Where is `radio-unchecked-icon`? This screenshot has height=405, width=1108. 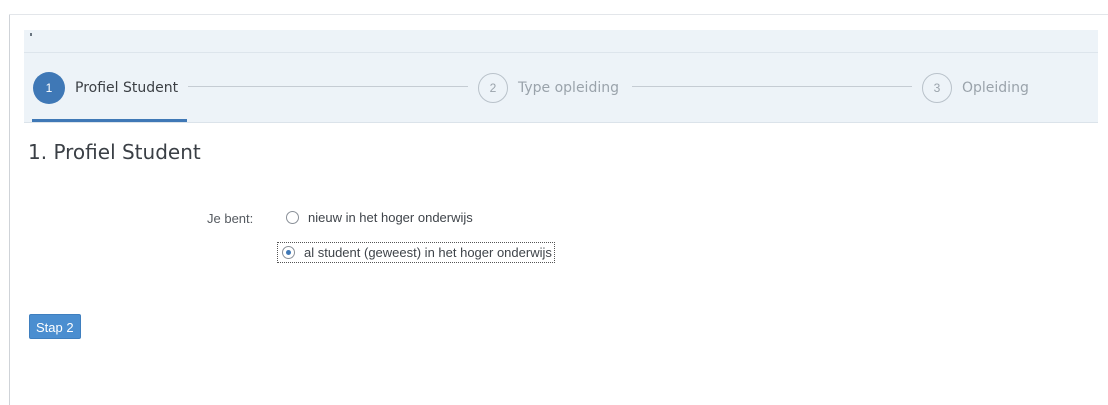
radio-unchecked-icon is located at coordinates (292, 217).